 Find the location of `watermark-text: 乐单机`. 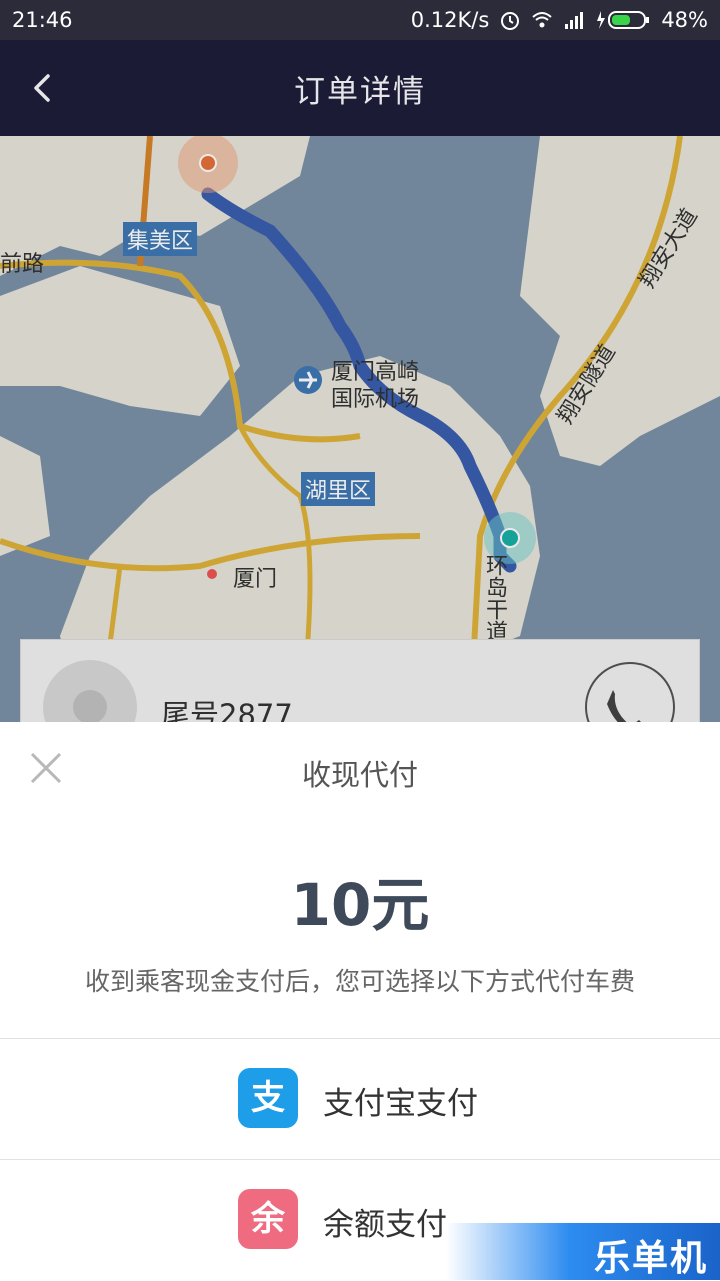

watermark-text: 乐单机 is located at coordinates (650, 1258).